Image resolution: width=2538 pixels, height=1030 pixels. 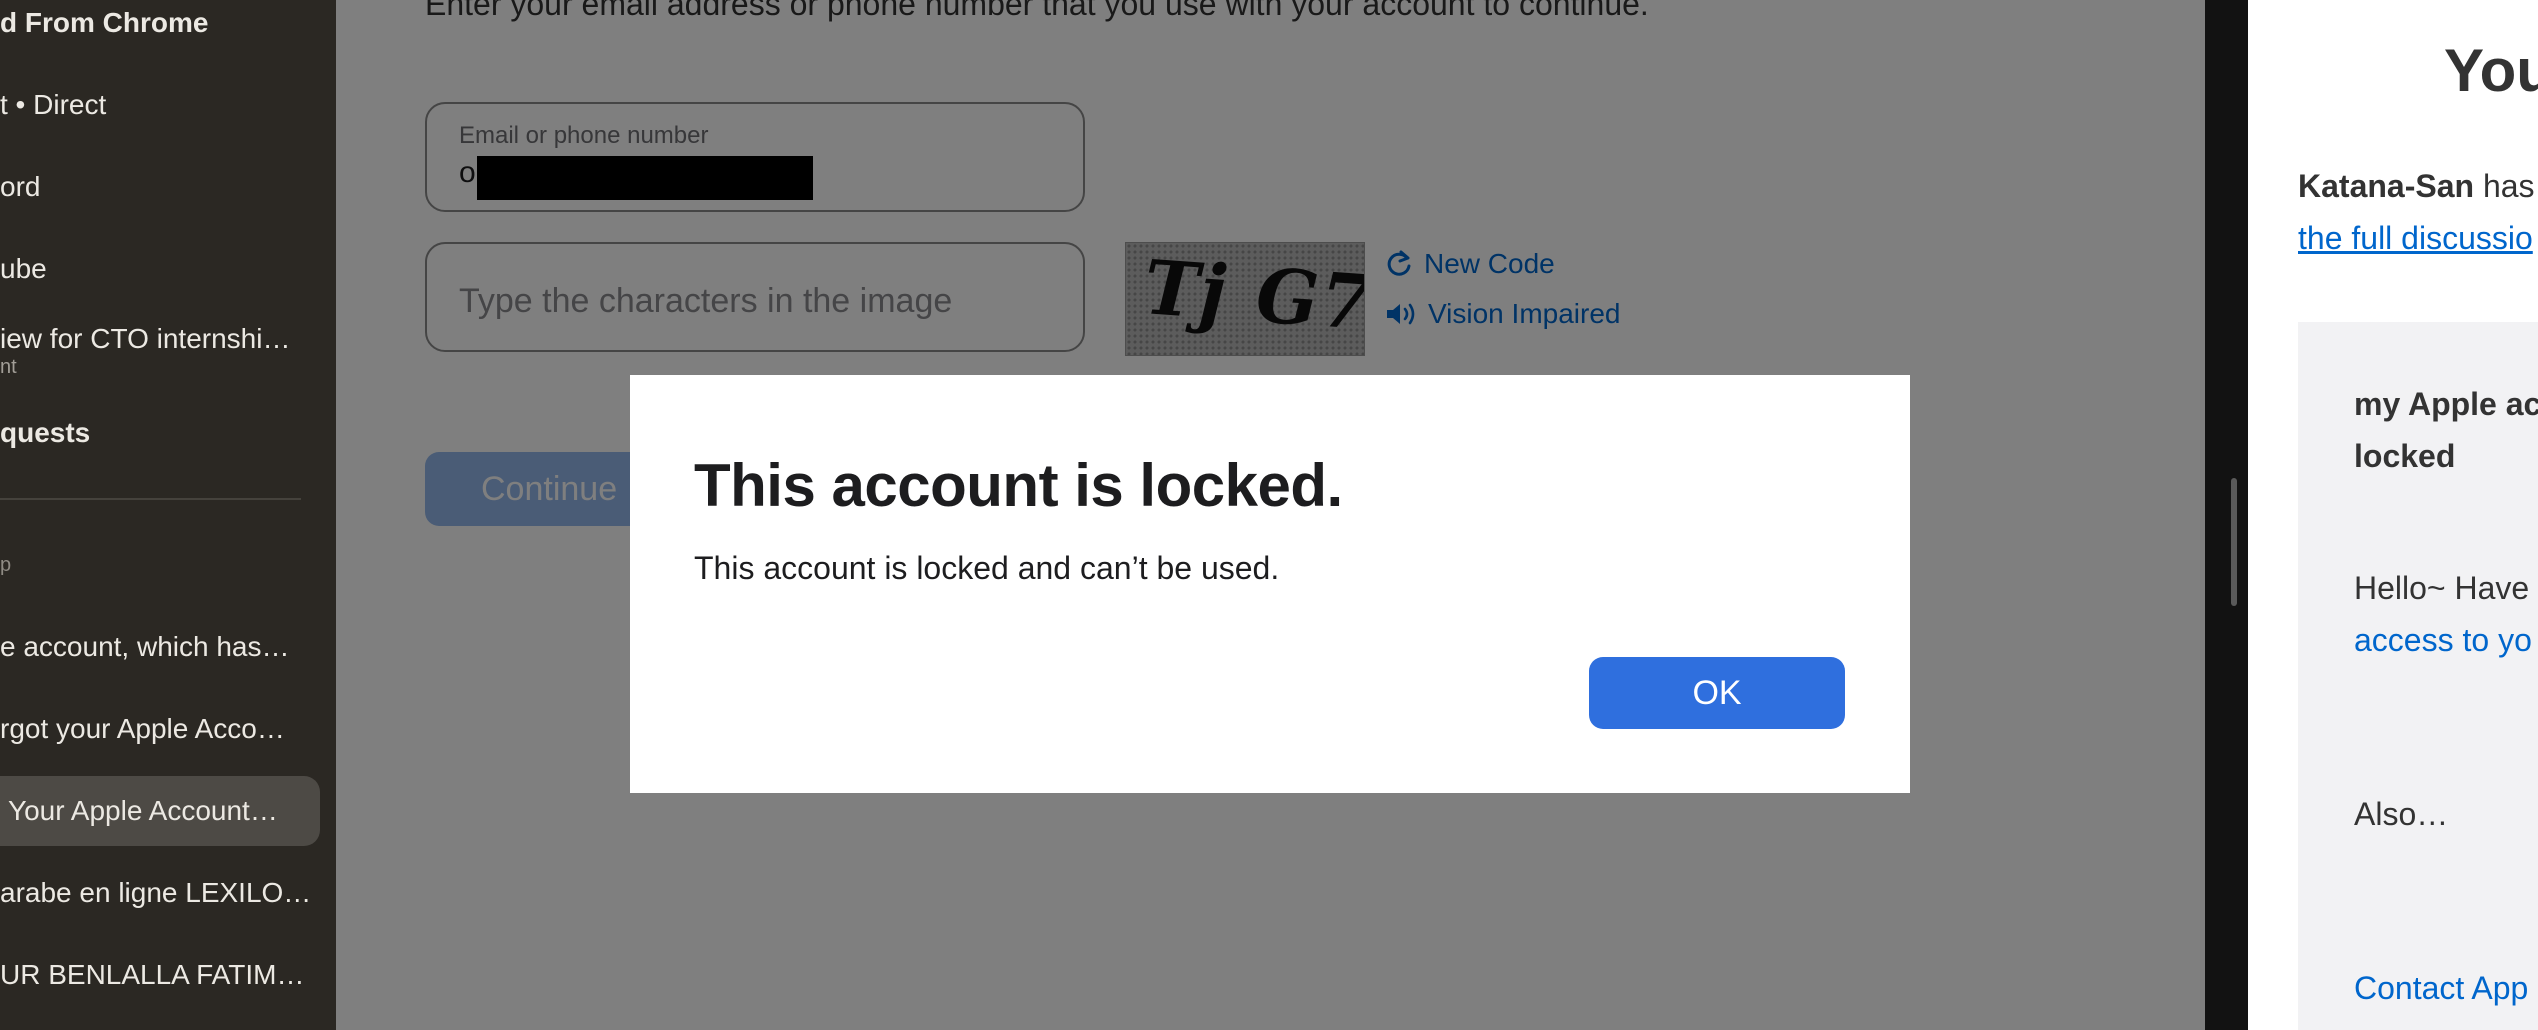 What do you see at coordinates (2446, 404) in the screenshot?
I see `post-title-line1: my Apple ac` at bounding box center [2446, 404].